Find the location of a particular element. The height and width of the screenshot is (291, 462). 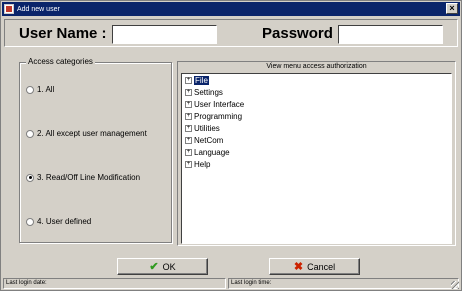

tree-item-label: Utilities is located at coordinates (207, 128).